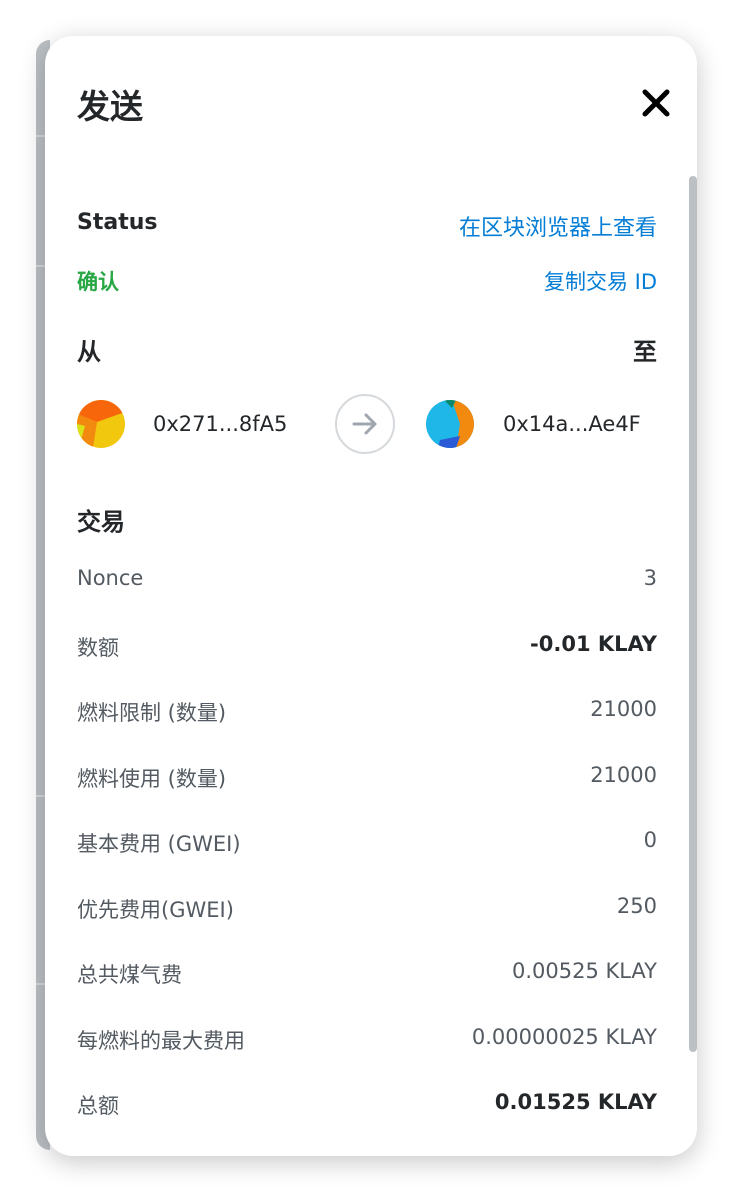  I want to click on direction-indicator, so click(365, 424).